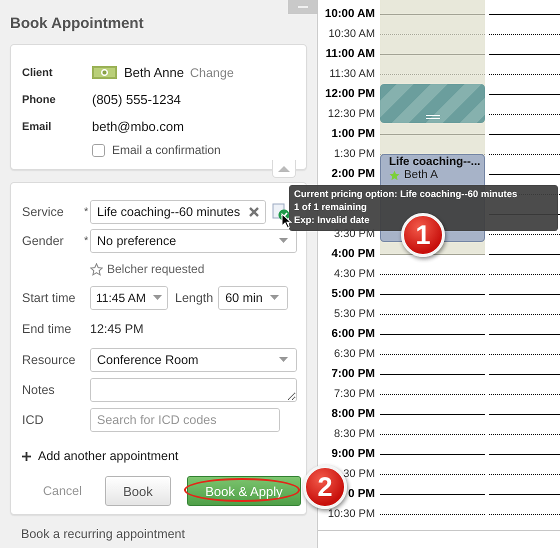 This screenshot has width=560, height=548. Describe the element at coordinates (43, 241) in the screenshot. I see `field-label: Gender` at that location.